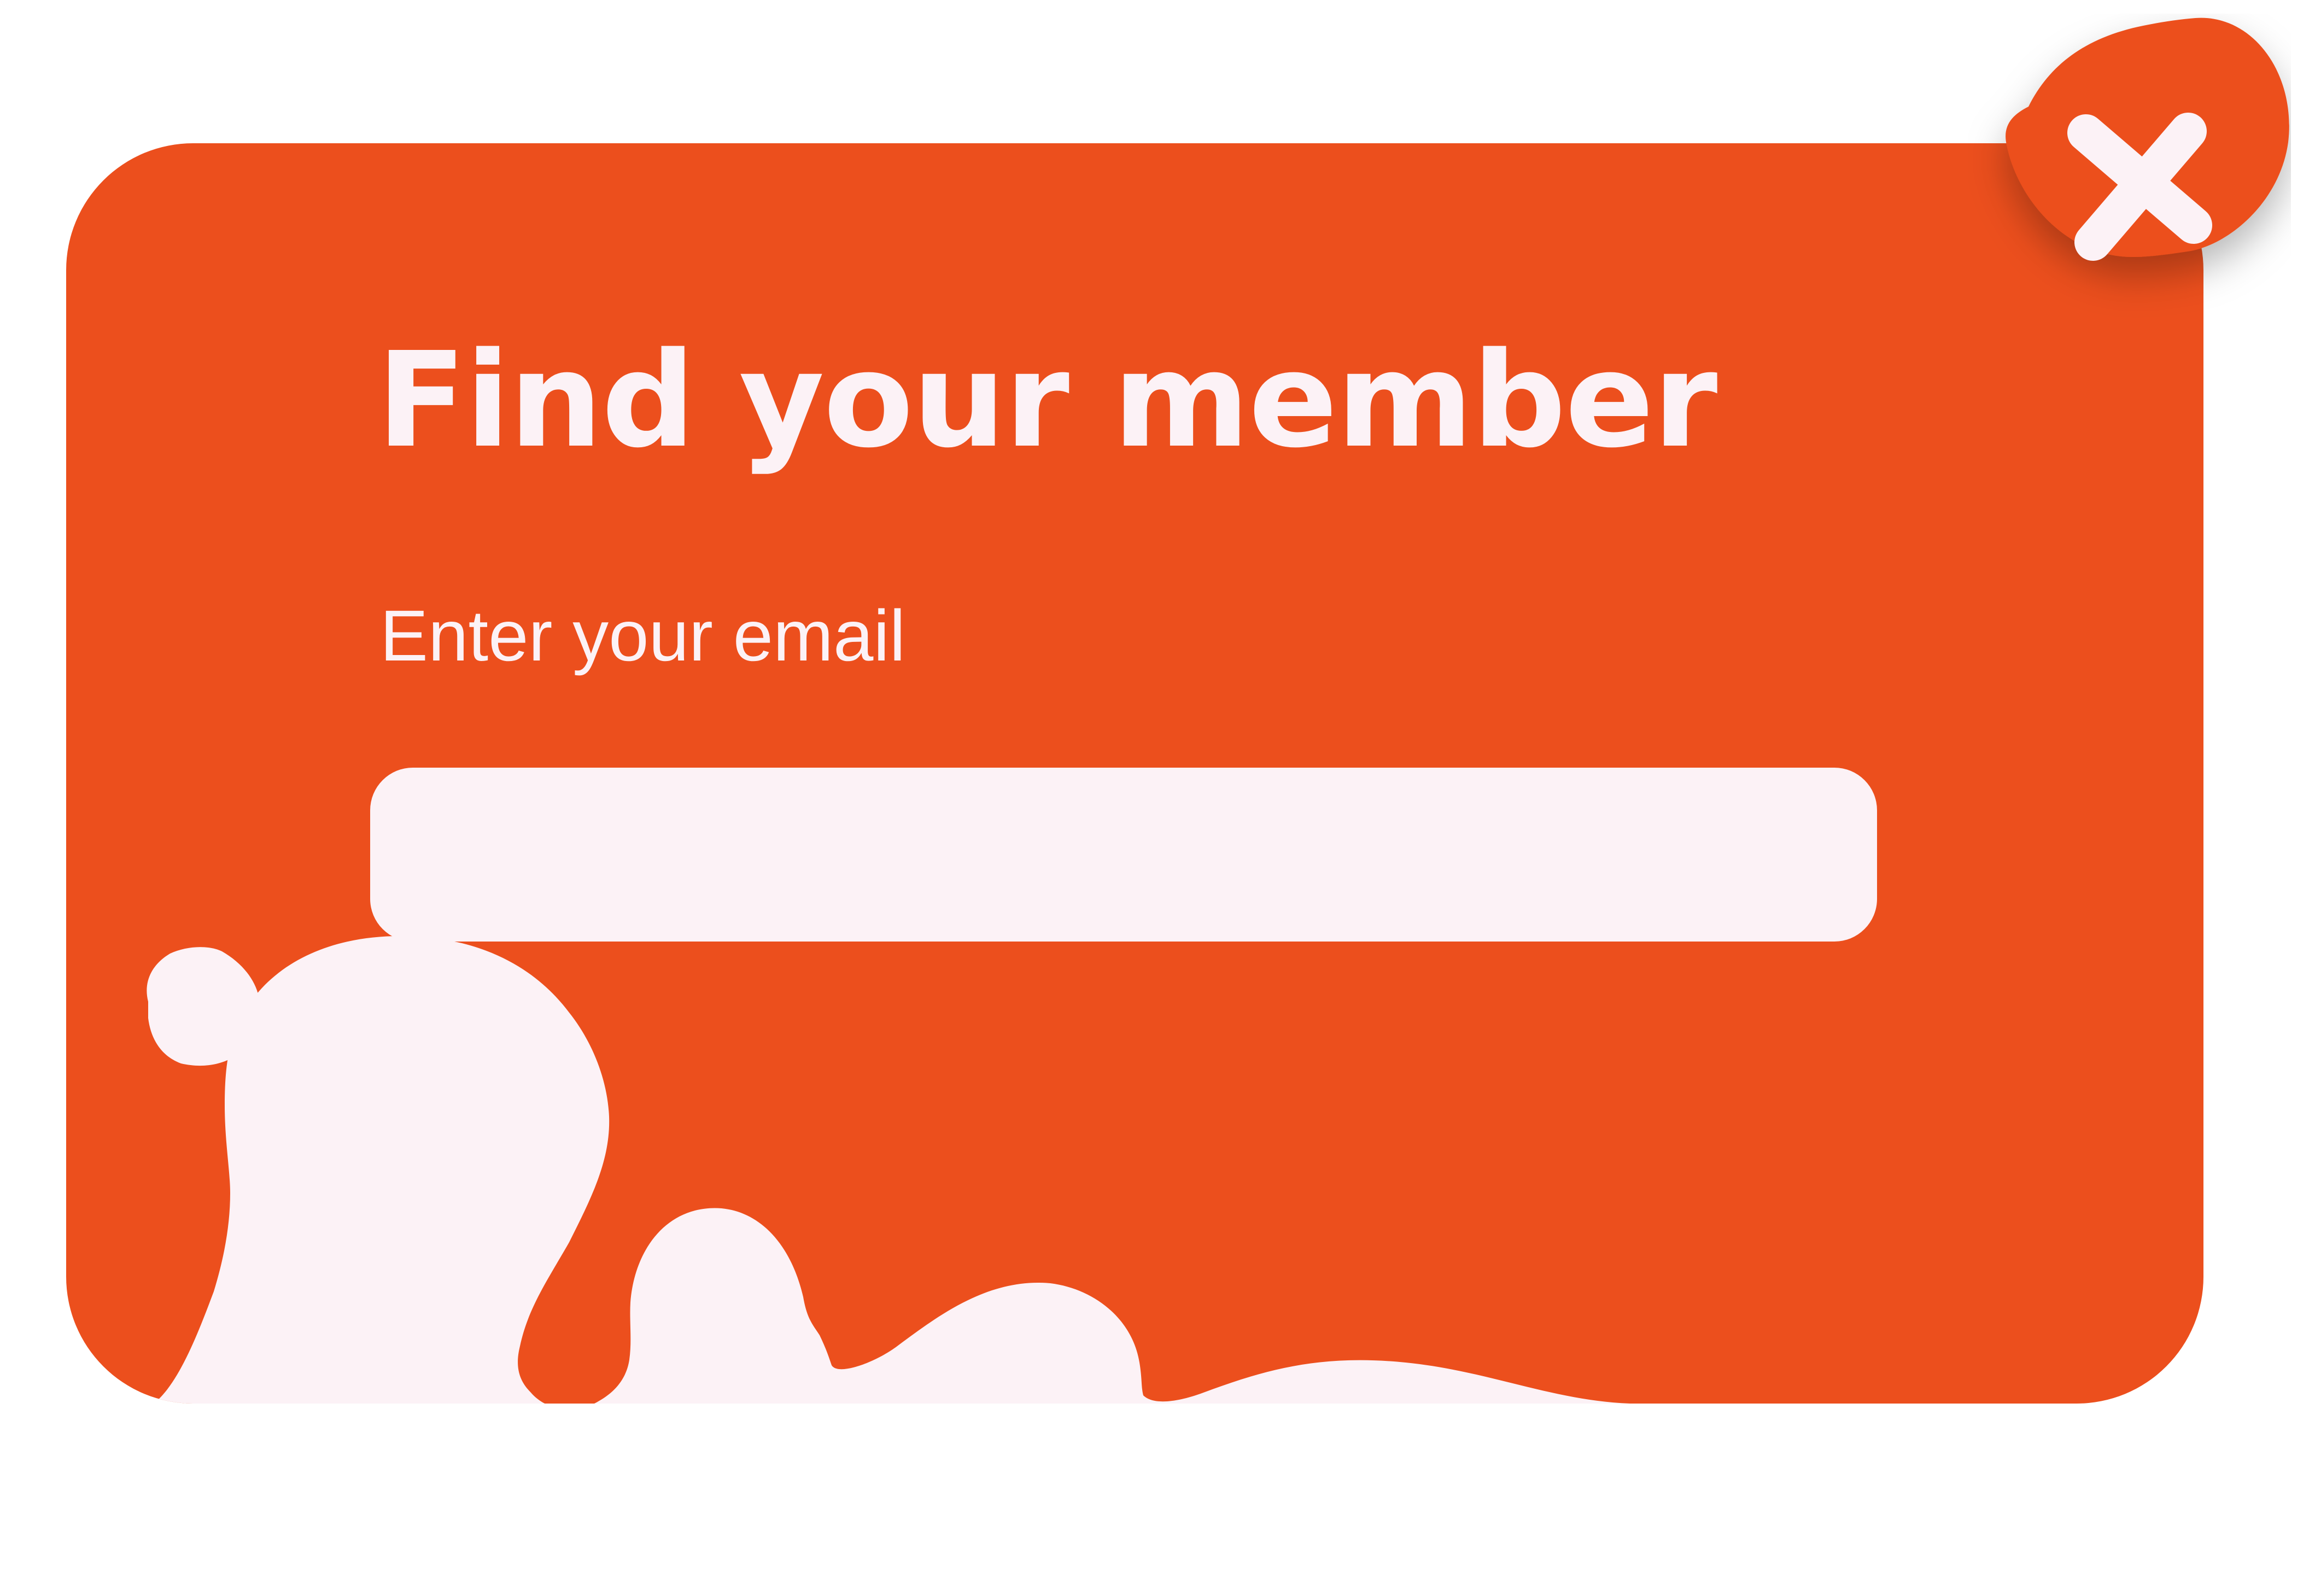 The image size is (2315, 1596). I want to click on close-button-blob, so click(2147, 137).